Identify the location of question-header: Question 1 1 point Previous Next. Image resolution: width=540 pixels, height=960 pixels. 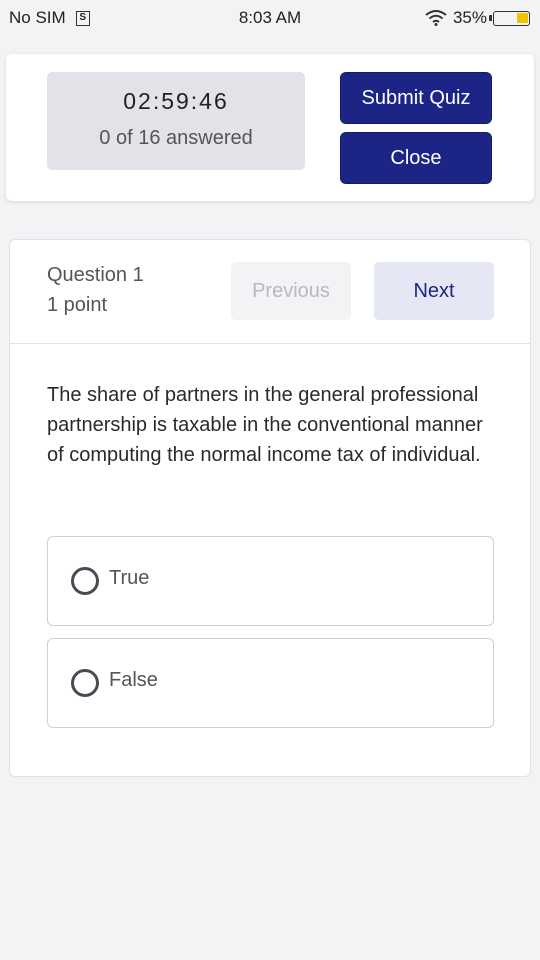
(270, 292).